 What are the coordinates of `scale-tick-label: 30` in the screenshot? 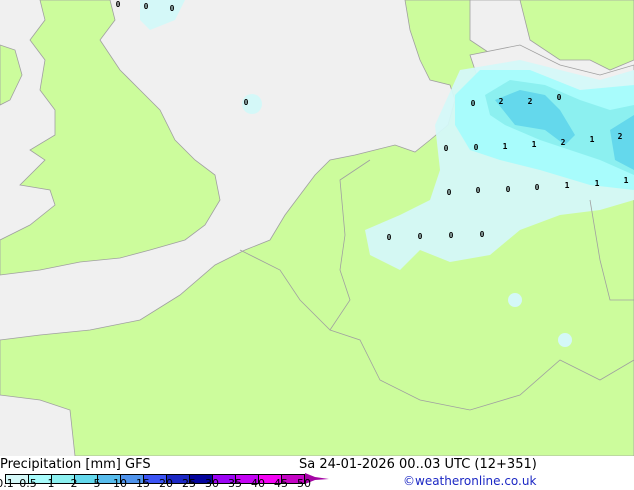 It's located at (212, 483).